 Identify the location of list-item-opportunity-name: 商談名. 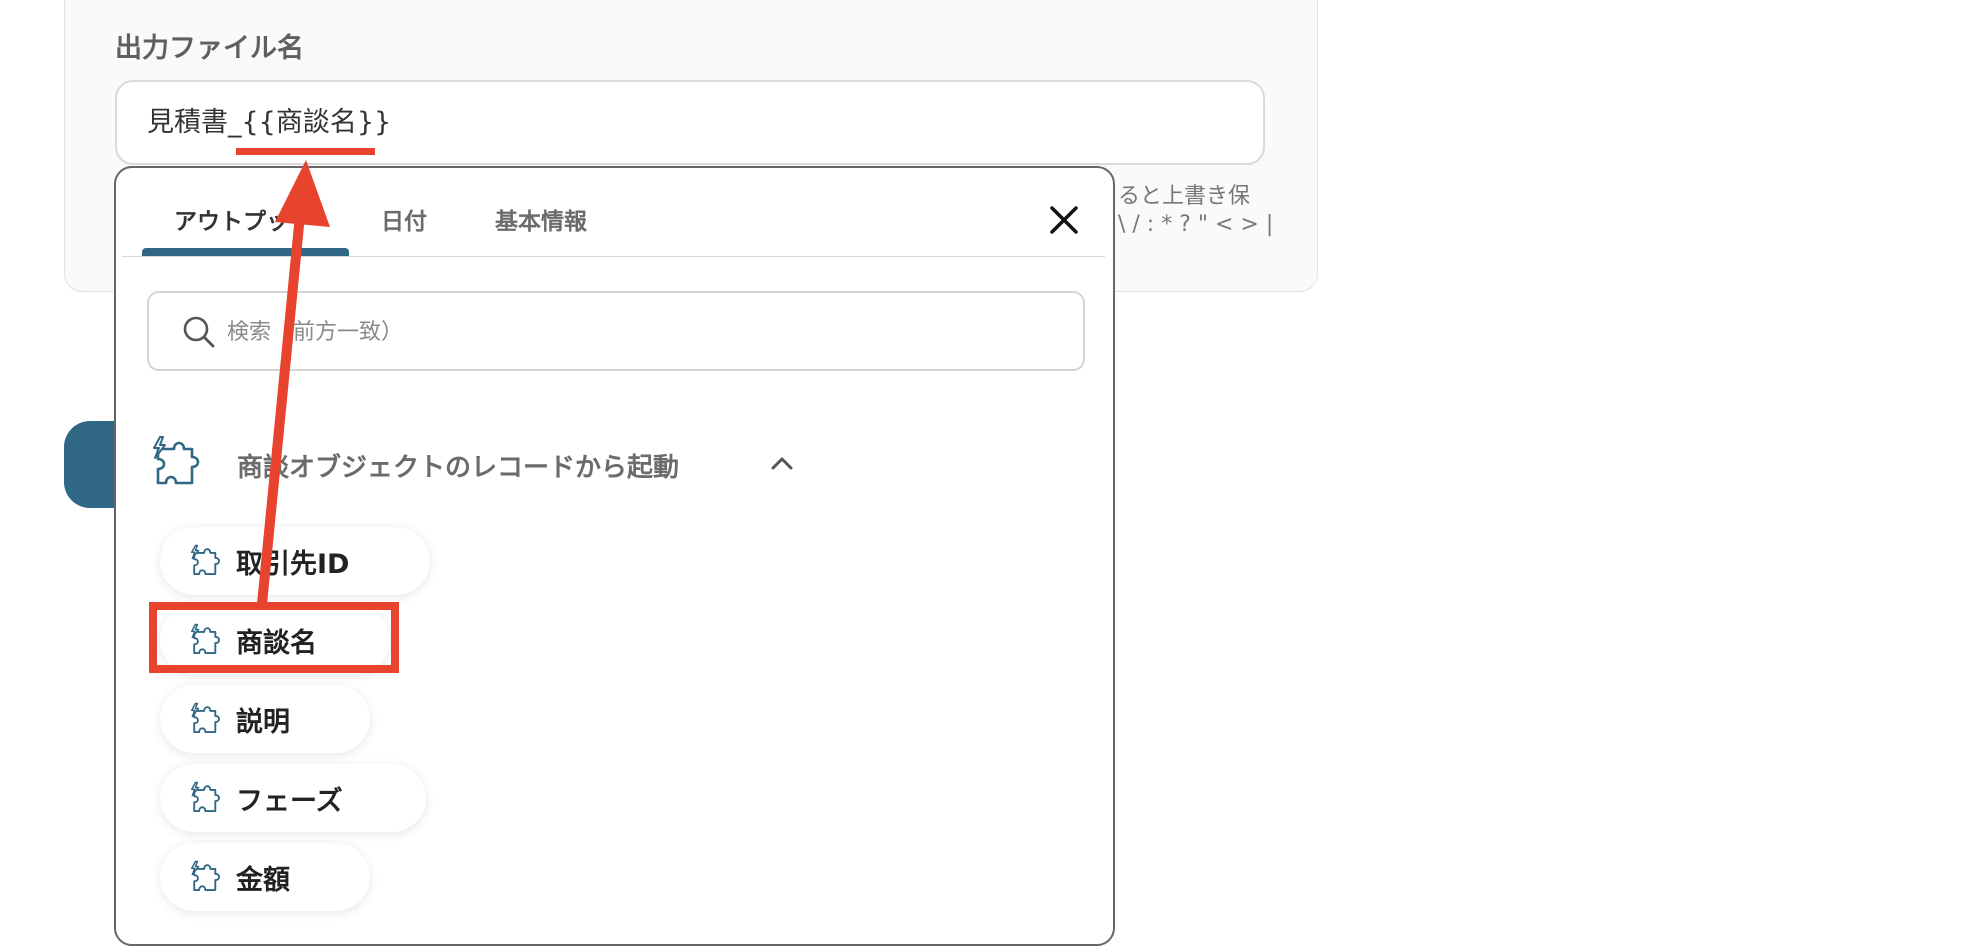
(275, 640).